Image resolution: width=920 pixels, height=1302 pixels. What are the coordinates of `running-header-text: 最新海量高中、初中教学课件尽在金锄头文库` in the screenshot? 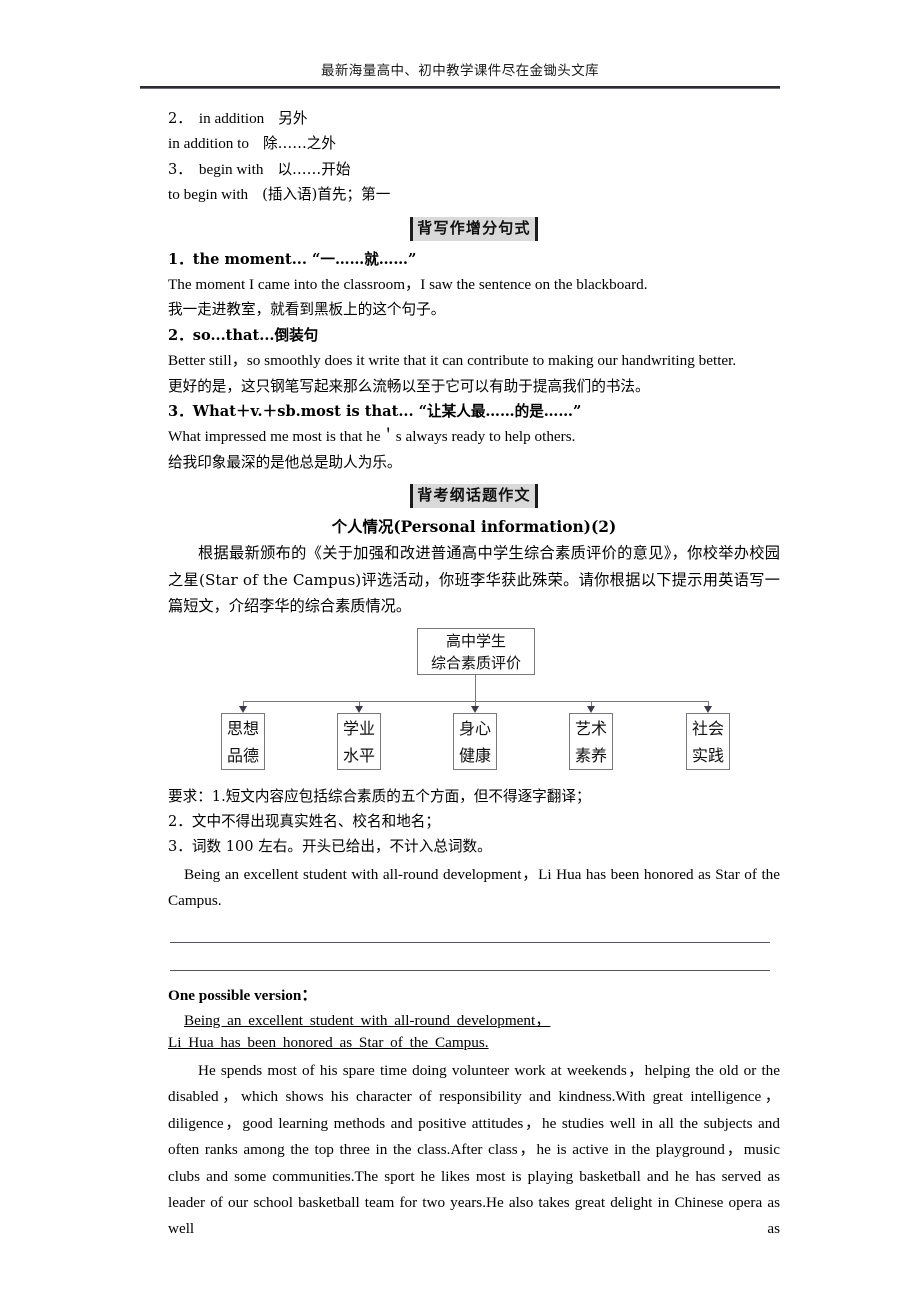 It's located at (460, 70).